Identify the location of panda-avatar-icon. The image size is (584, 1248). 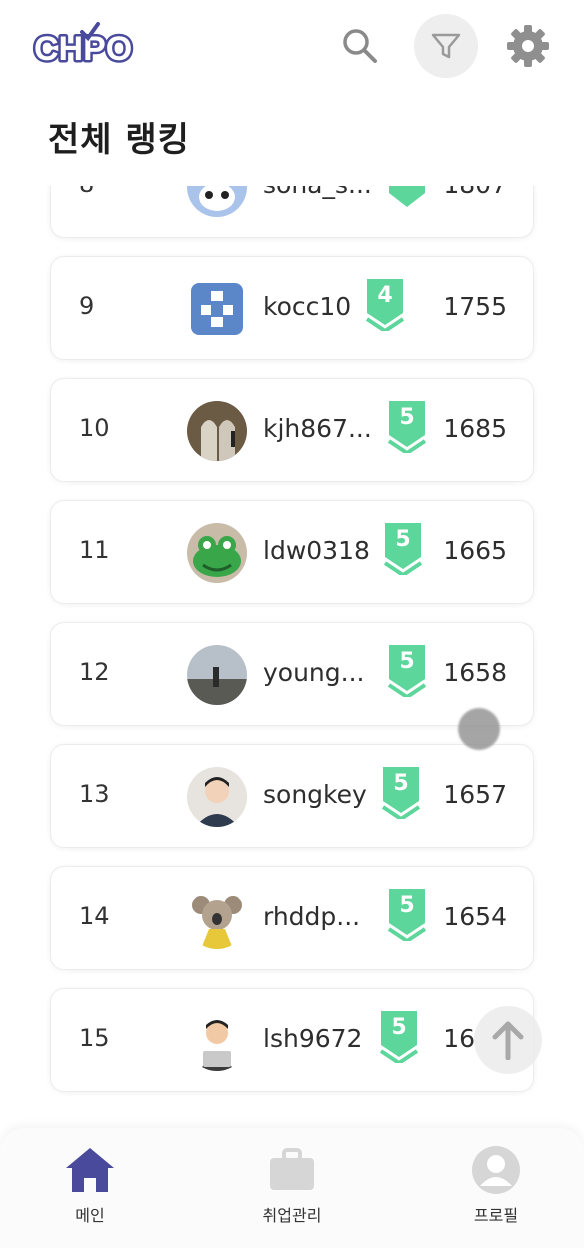
(217, 201).